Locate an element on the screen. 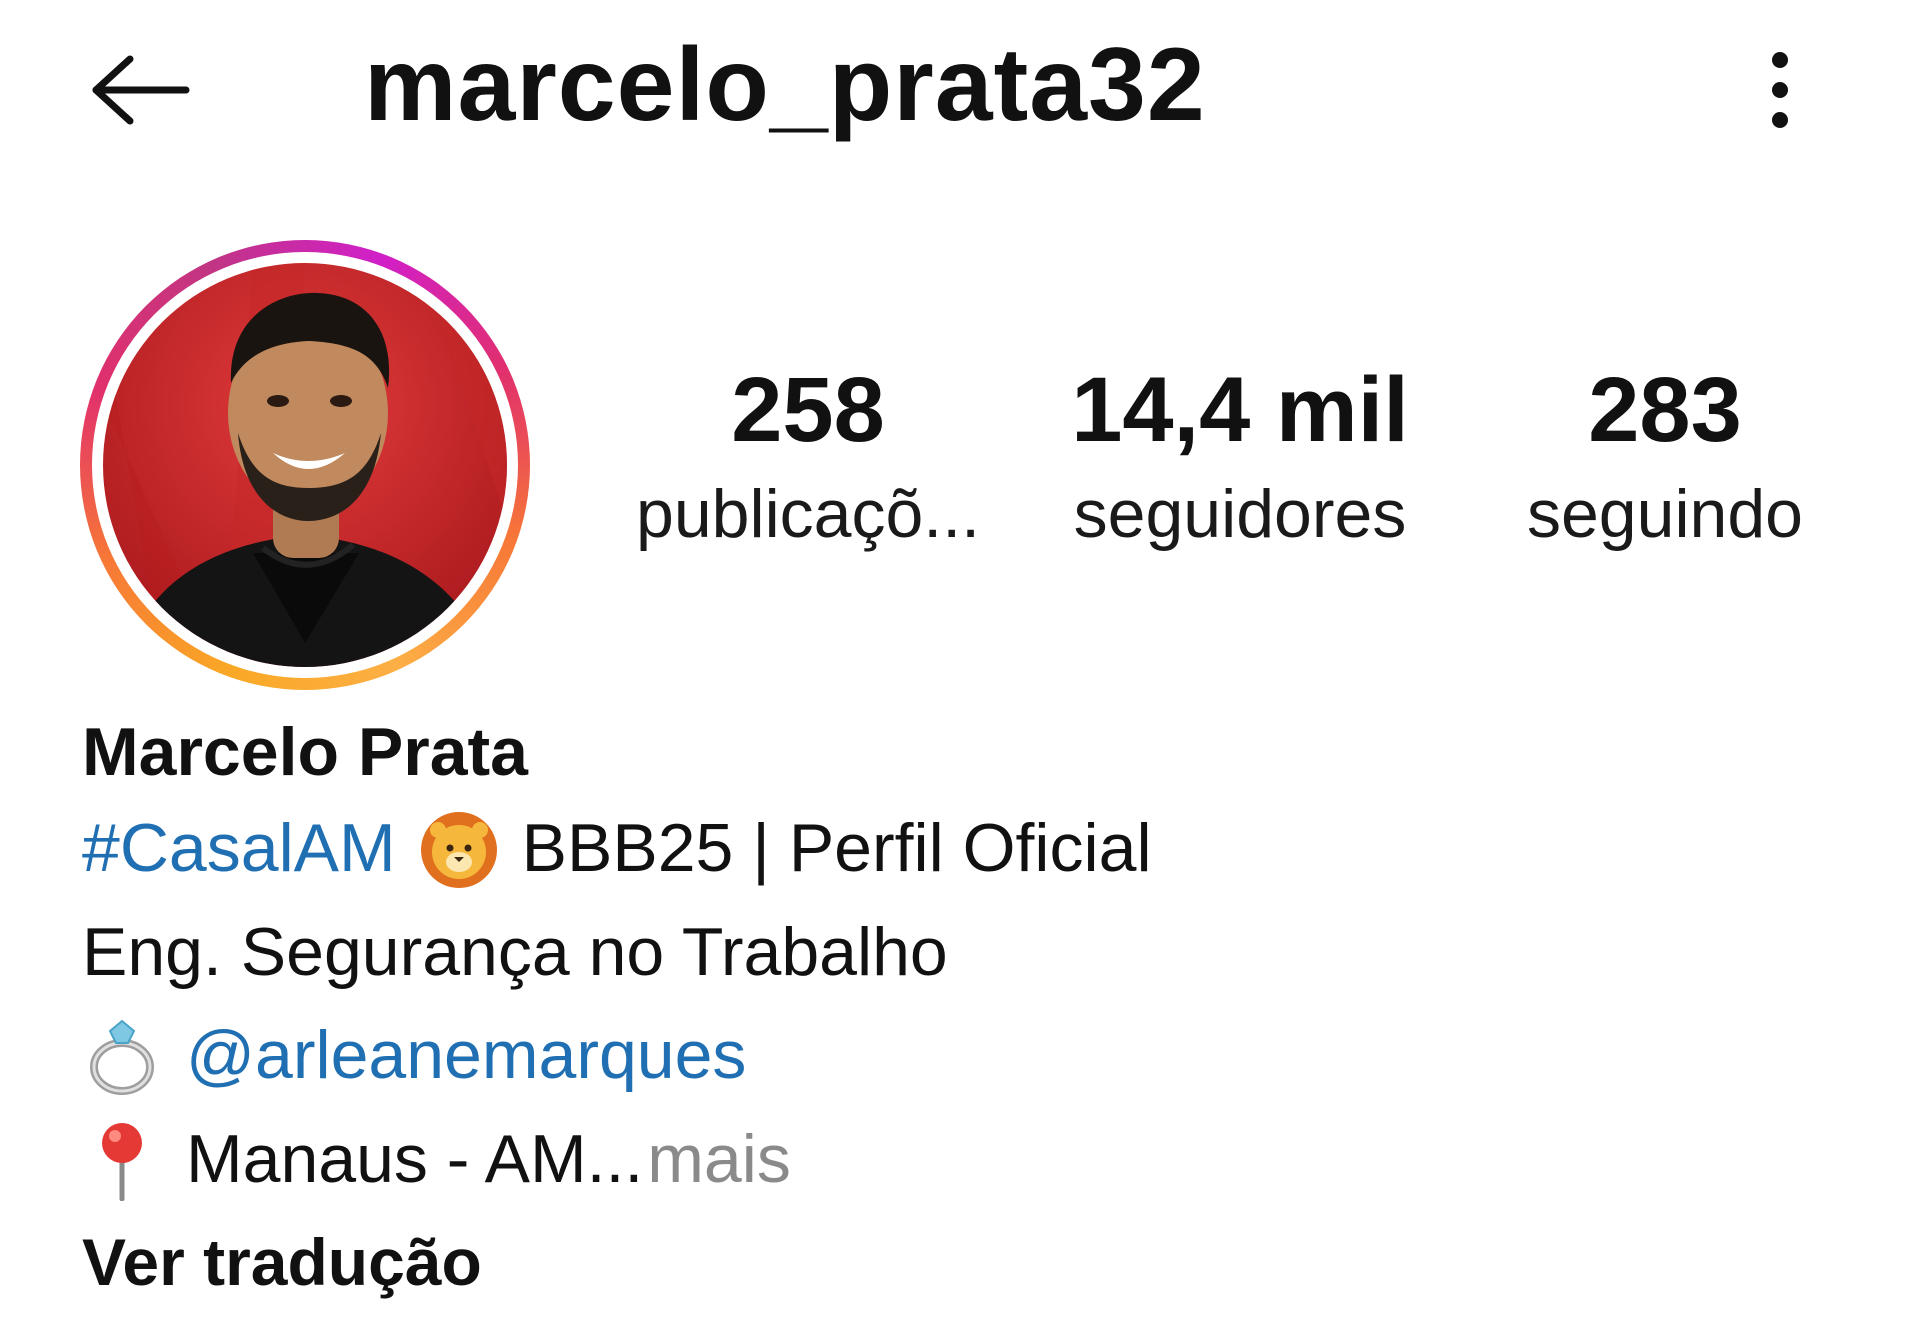  more-vertical-icon is located at coordinates (1780, 60).